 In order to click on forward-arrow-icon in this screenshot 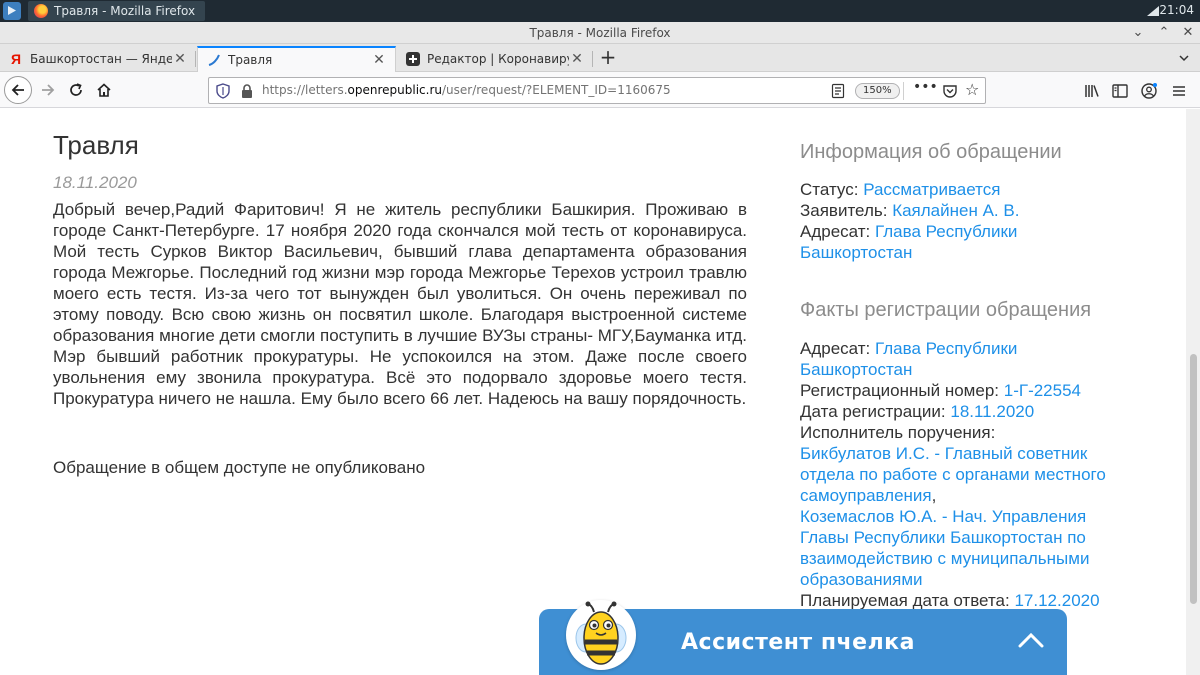, I will do `click(48, 90)`.